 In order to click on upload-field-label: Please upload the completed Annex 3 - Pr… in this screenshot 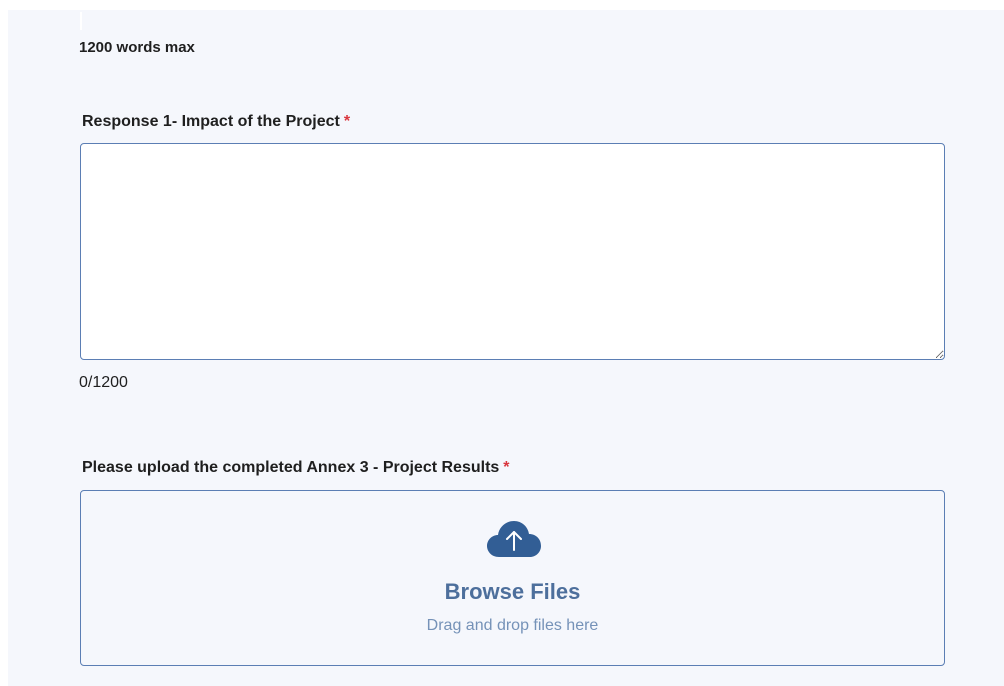, I will do `click(296, 468)`.